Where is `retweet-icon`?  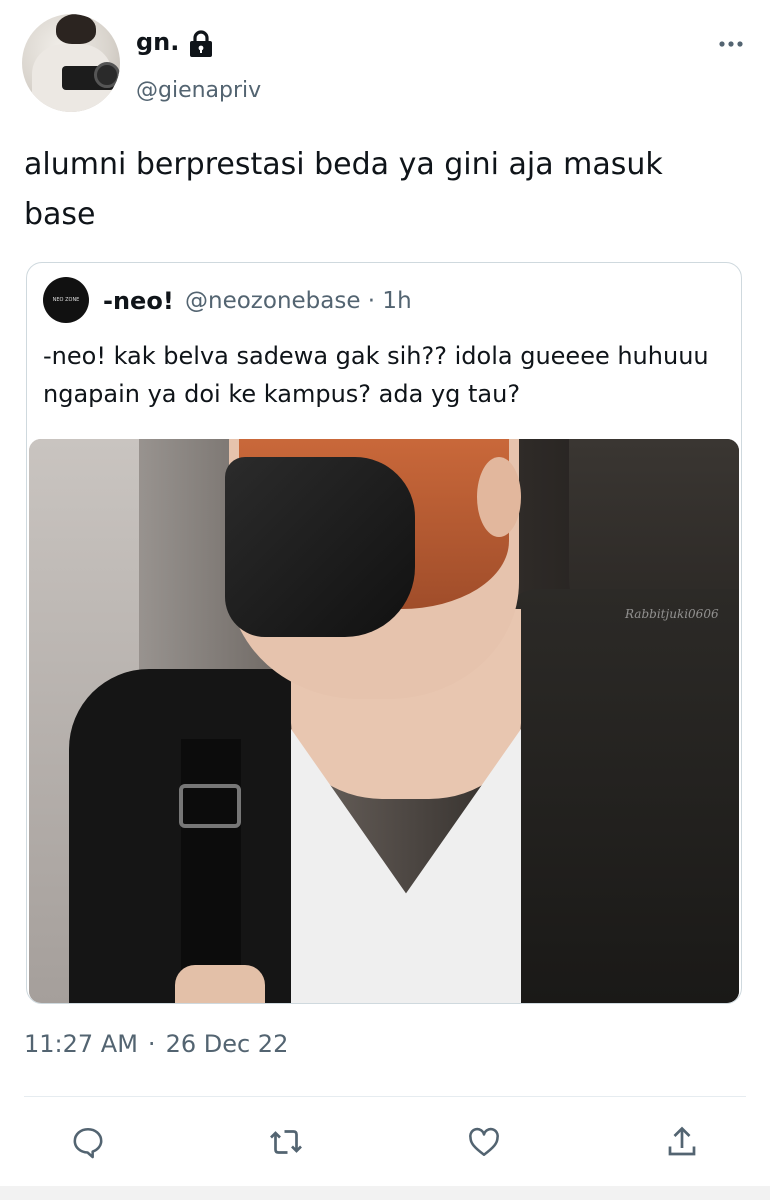
retweet-icon is located at coordinates (286, 1142).